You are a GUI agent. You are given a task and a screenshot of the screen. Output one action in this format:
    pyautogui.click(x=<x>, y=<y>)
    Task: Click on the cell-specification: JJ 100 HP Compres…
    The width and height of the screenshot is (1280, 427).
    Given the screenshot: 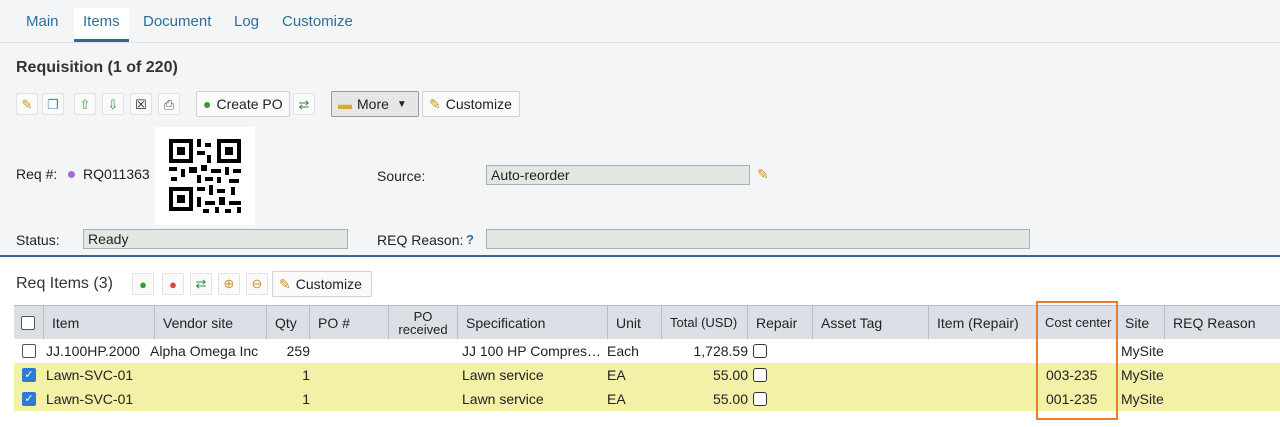 What is the action you would take?
    pyautogui.click(x=532, y=351)
    